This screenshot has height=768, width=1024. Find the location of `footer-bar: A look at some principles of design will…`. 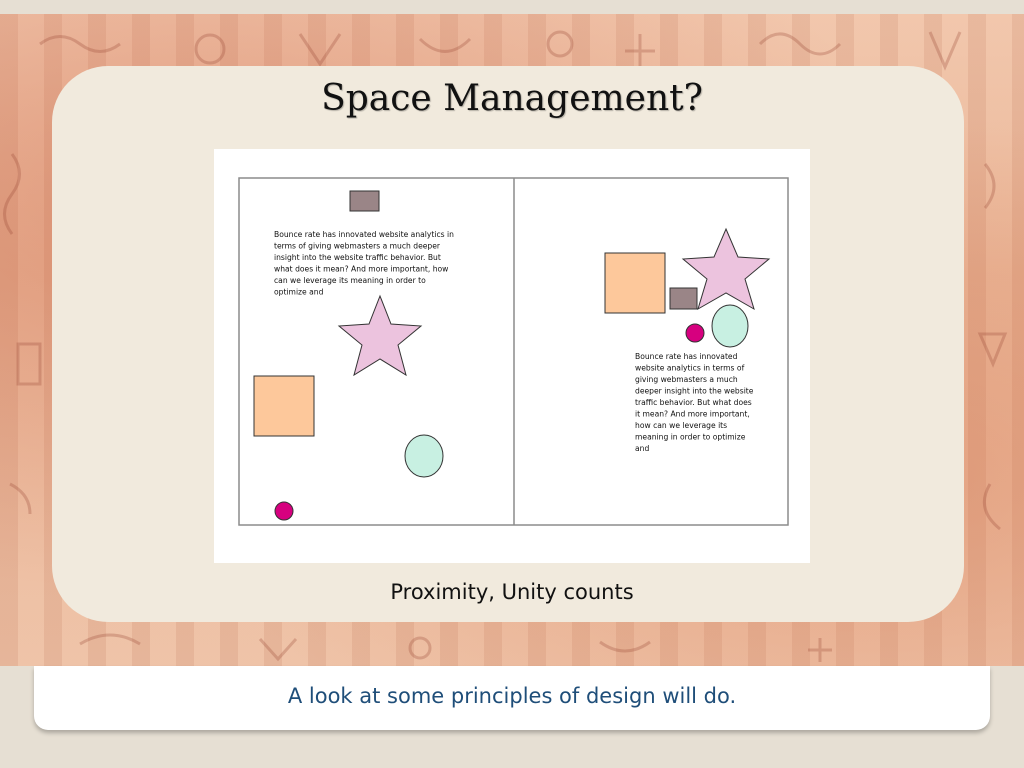

footer-bar: A look at some principles of design will… is located at coordinates (512, 698).